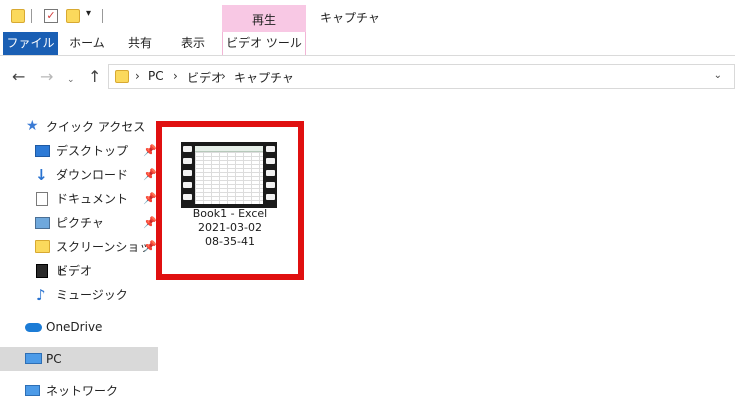 The width and height of the screenshot is (735, 413). What do you see at coordinates (82, 391) in the screenshot?
I see `sidebar-item-label: ネットワーク` at bounding box center [82, 391].